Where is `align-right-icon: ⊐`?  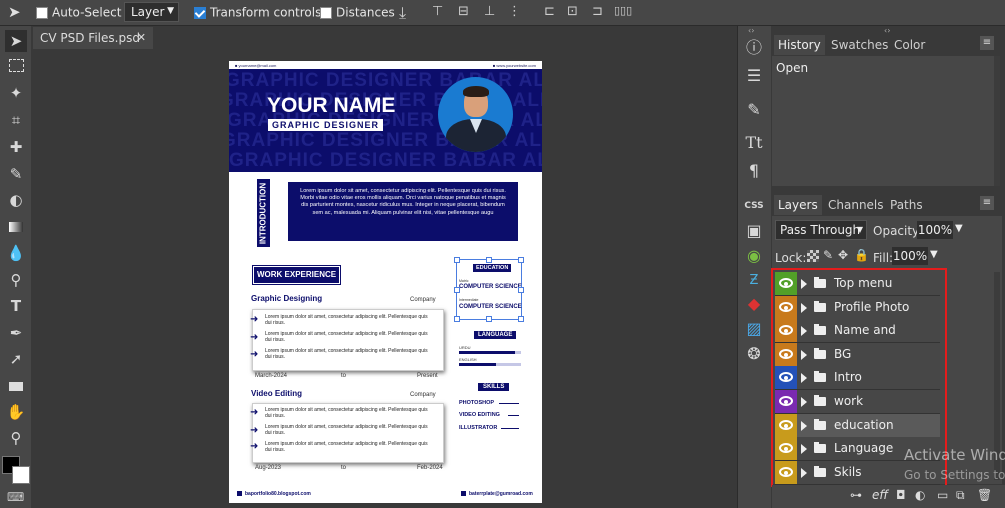
align-right-icon: ⊐ is located at coordinates (597, 11).